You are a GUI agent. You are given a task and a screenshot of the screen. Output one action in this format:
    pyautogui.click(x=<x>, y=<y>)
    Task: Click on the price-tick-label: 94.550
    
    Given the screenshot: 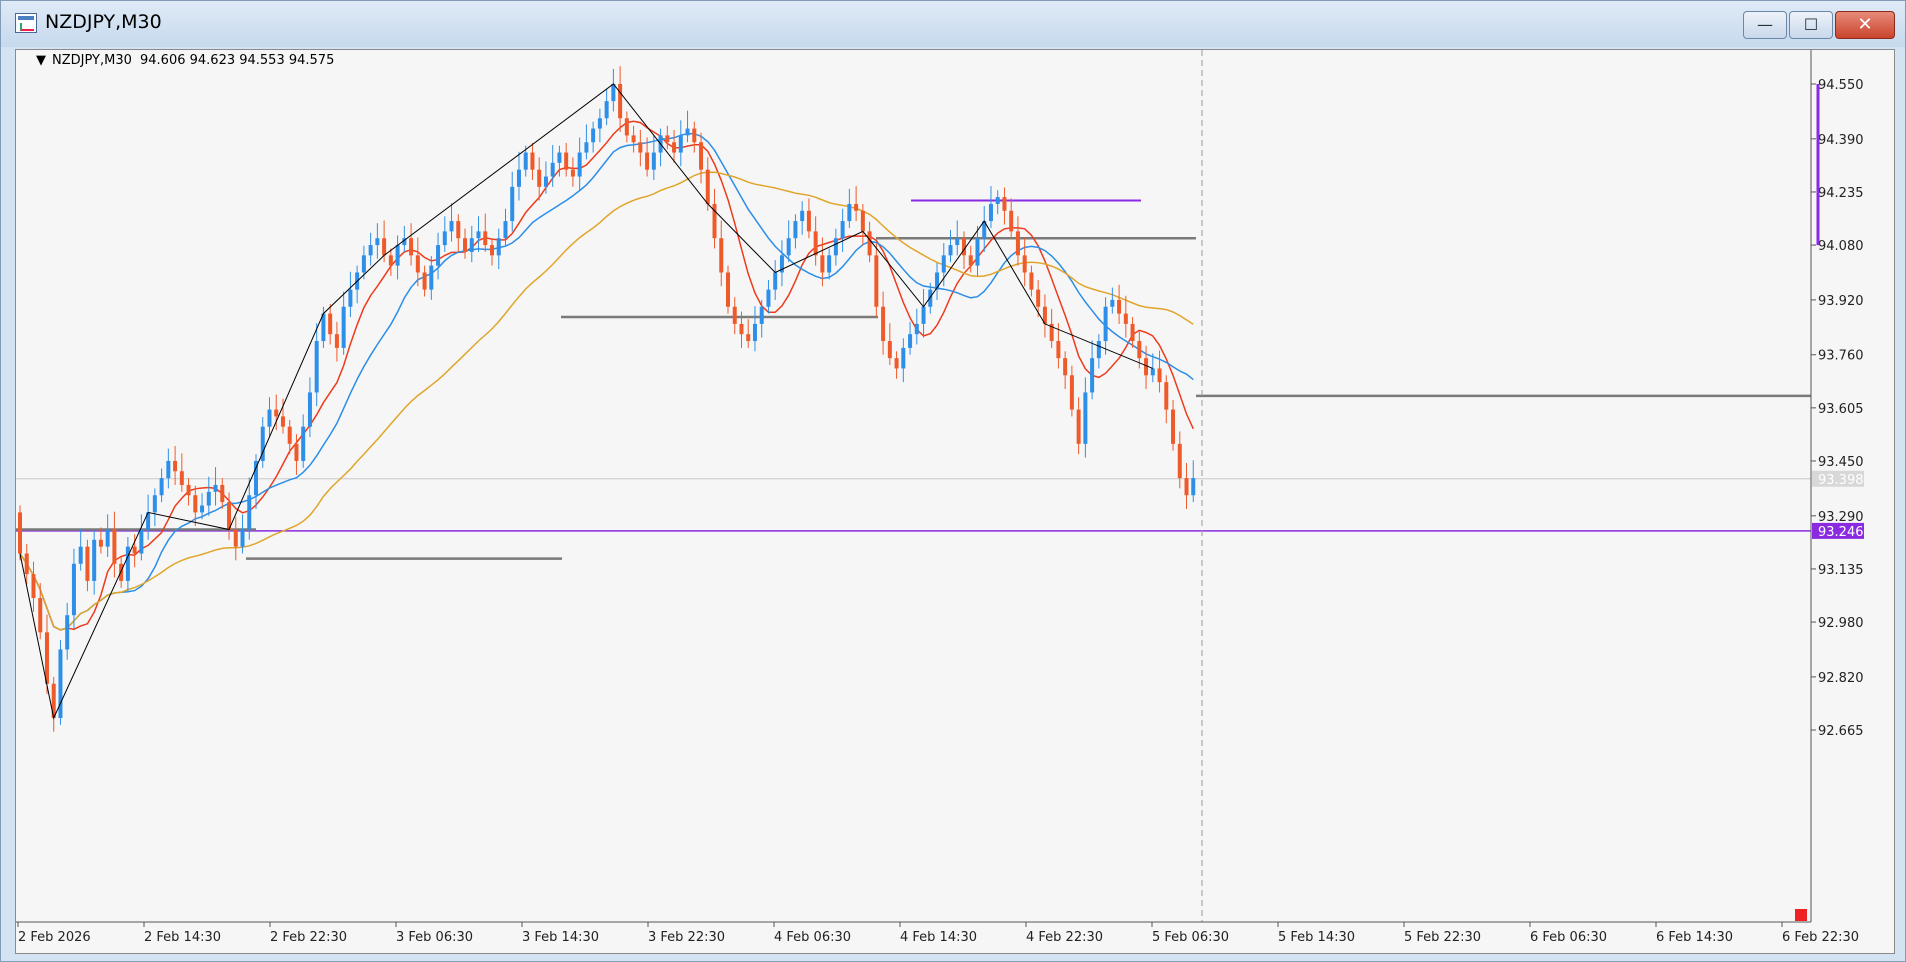 What is the action you would take?
    pyautogui.click(x=1841, y=85)
    